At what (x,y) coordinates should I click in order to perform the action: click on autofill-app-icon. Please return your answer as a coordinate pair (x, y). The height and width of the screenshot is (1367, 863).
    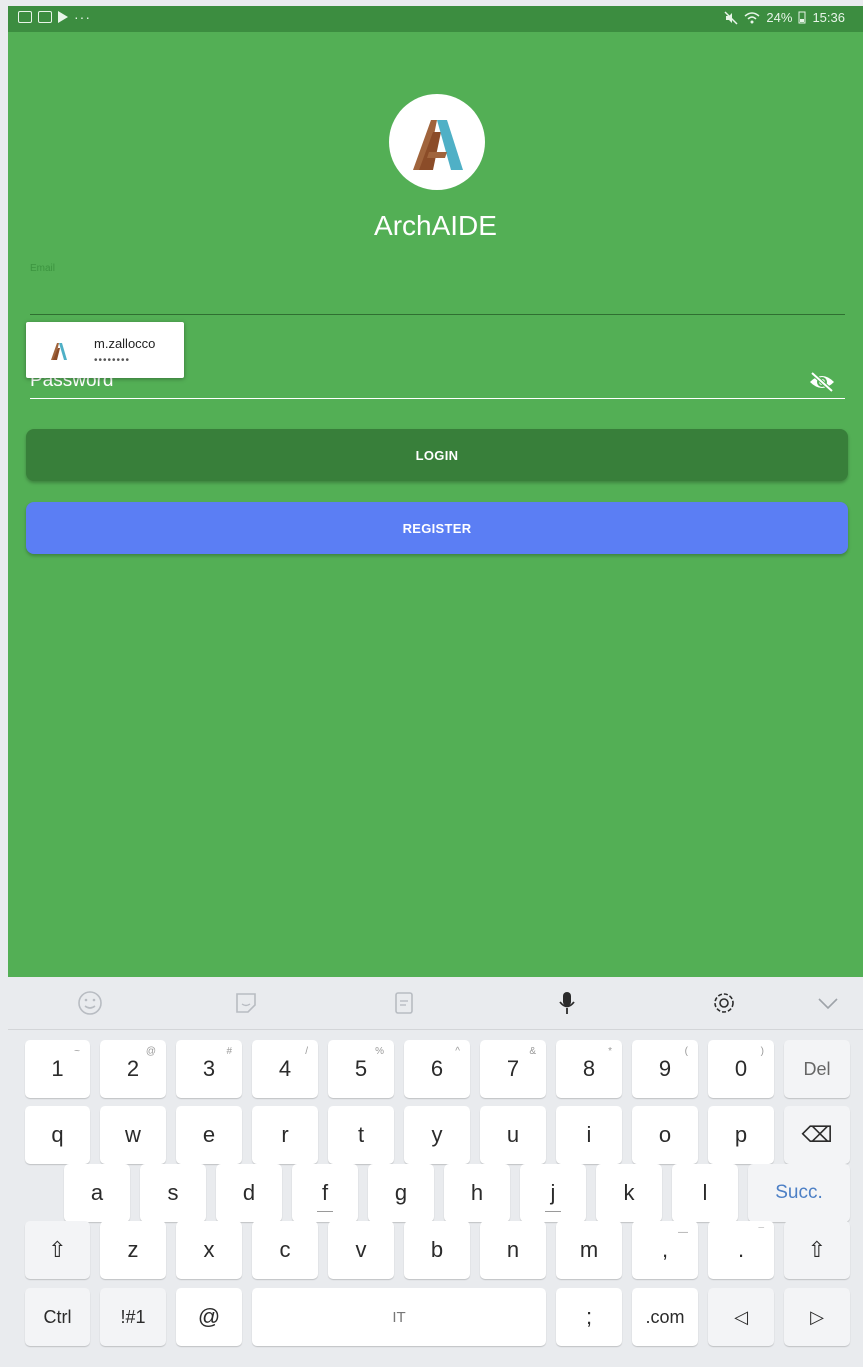
    Looking at the image, I should click on (59, 351).